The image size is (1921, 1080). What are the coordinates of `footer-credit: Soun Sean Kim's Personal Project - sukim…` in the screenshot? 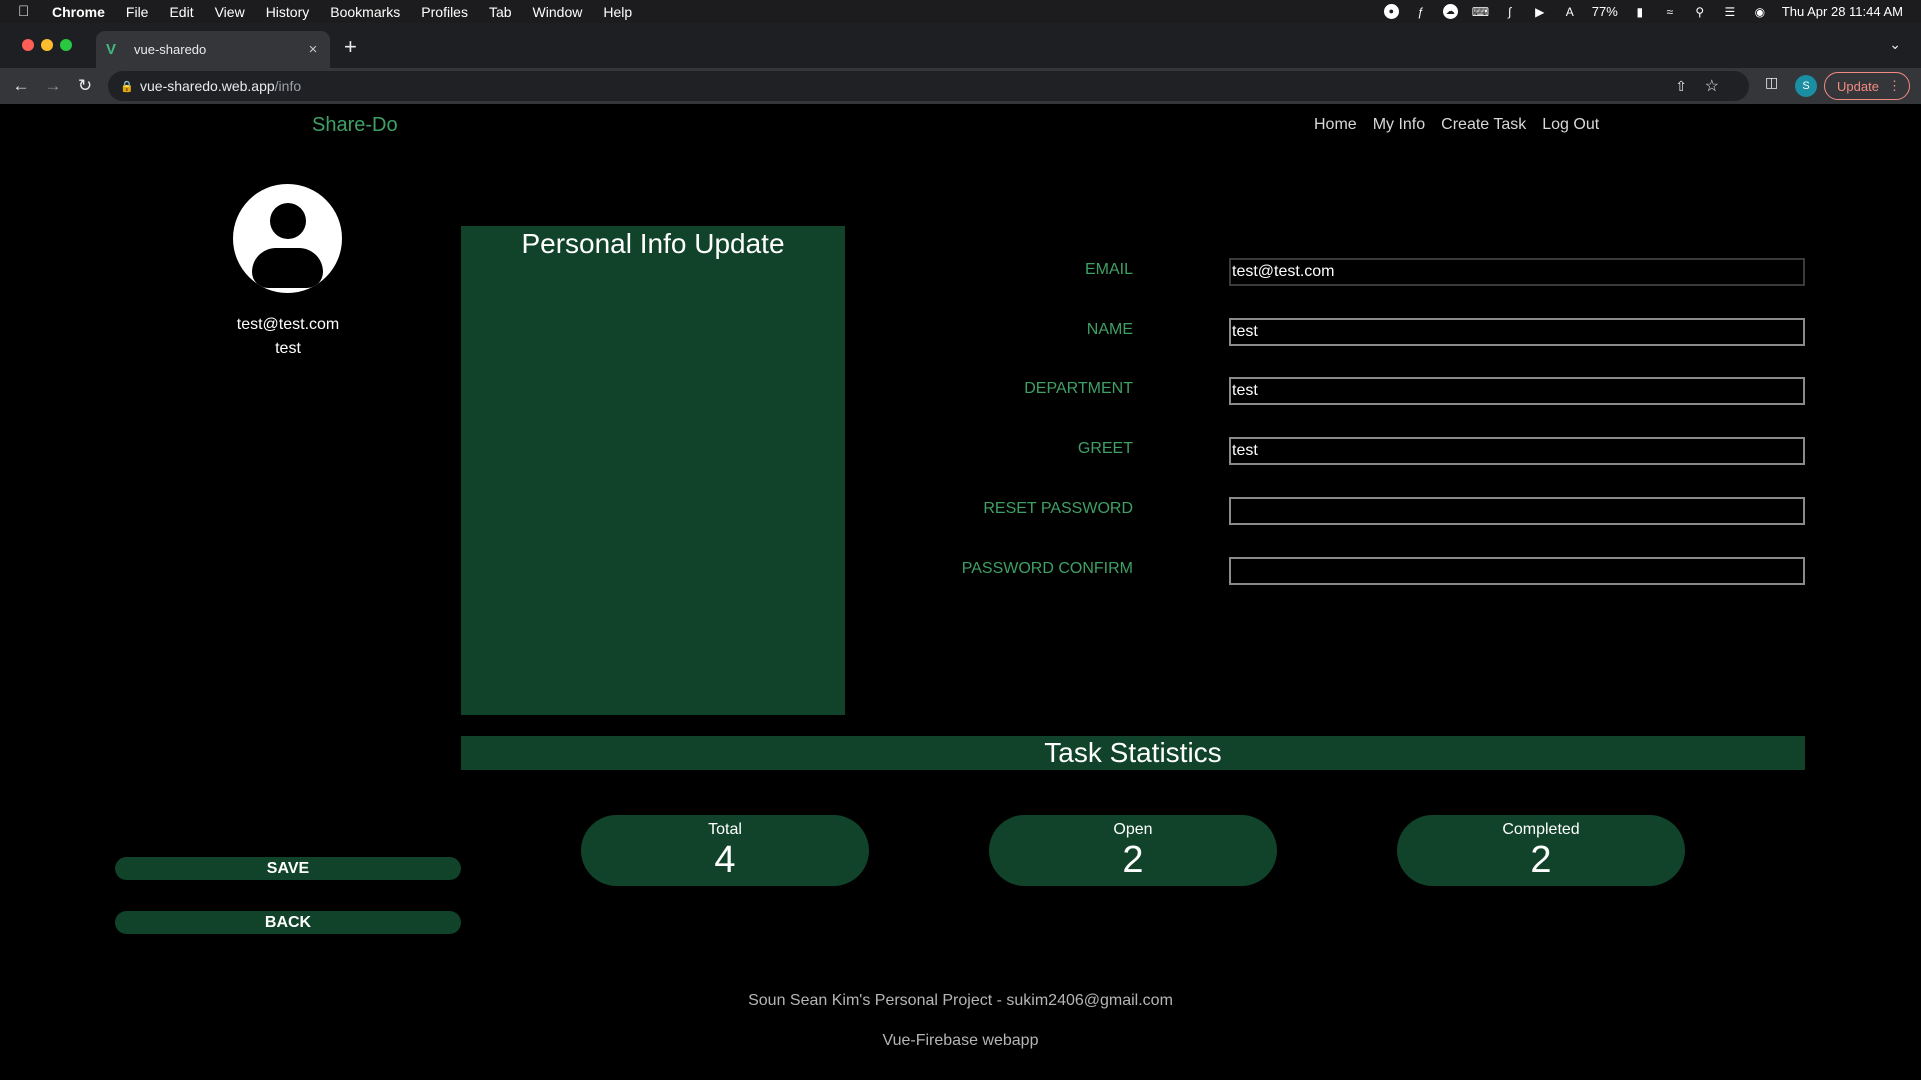 It's located at (960, 1000).